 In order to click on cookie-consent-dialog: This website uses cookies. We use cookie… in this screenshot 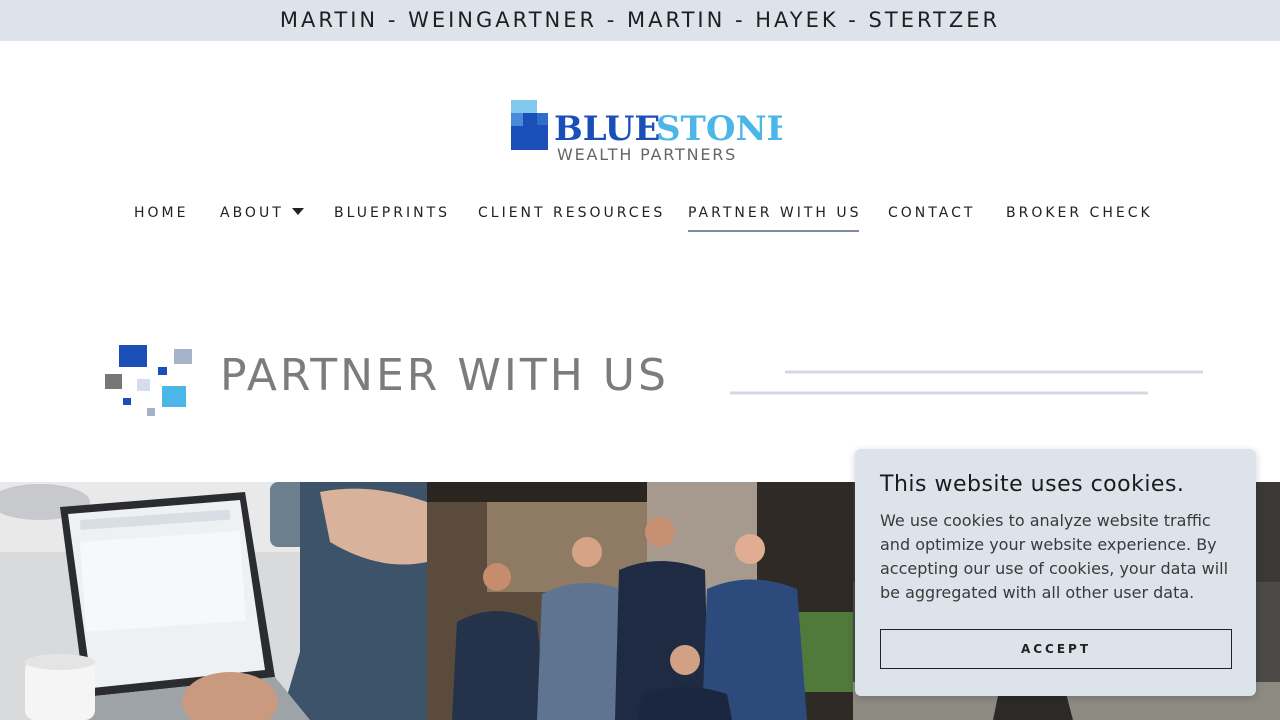, I will do `click(1055, 572)`.